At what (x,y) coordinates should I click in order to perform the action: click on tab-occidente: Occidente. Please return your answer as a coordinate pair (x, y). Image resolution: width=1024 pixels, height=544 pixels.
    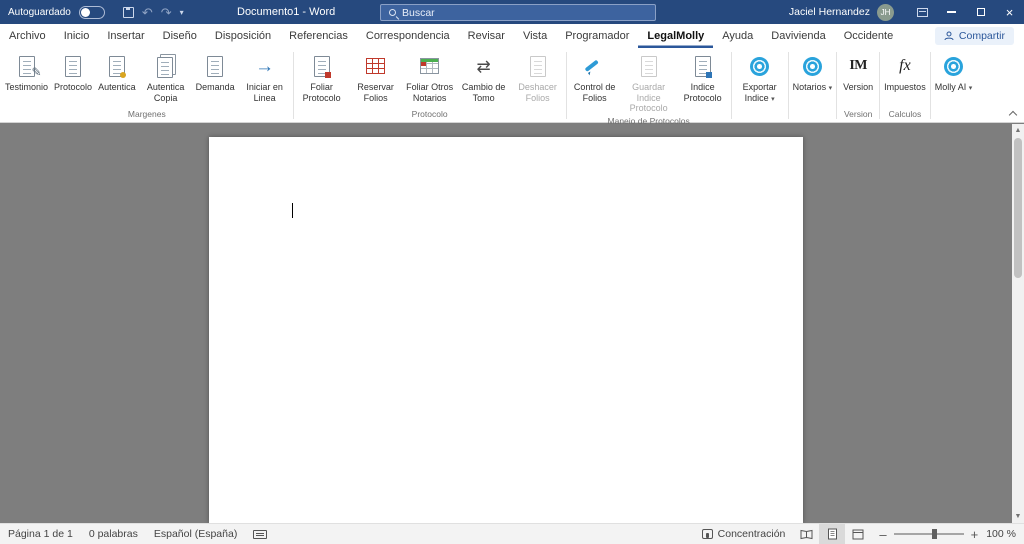
    Looking at the image, I should click on (869, 36).